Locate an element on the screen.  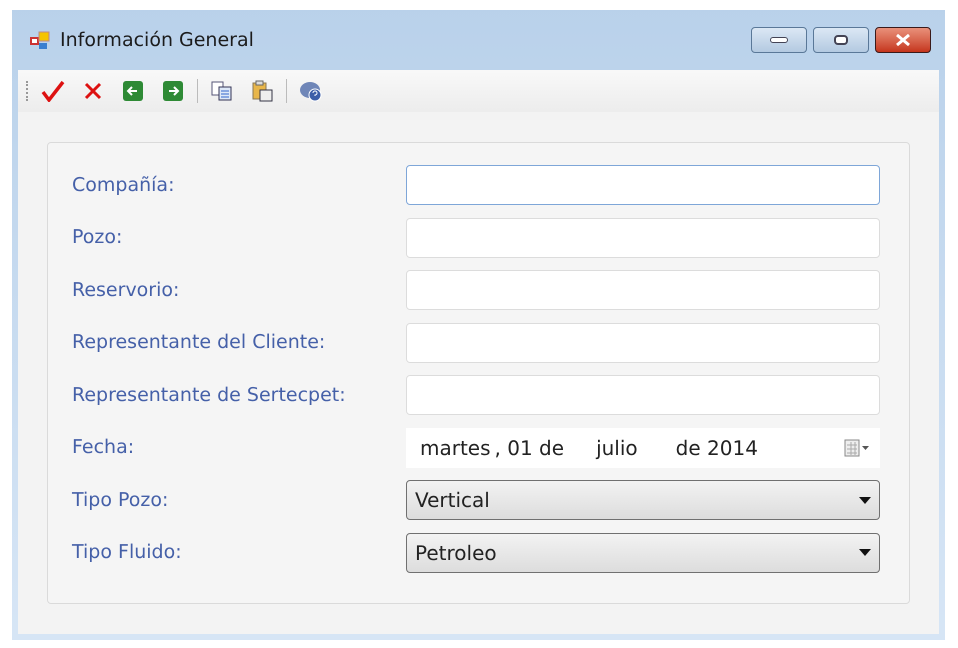
field-label: Tipo Pozo: is located at coordinates (121, 500).